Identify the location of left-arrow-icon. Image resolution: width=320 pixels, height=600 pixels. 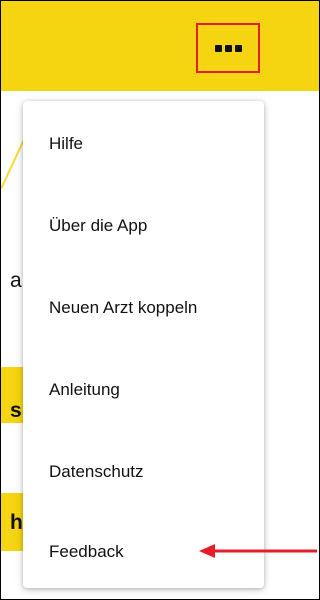
(258, 551).